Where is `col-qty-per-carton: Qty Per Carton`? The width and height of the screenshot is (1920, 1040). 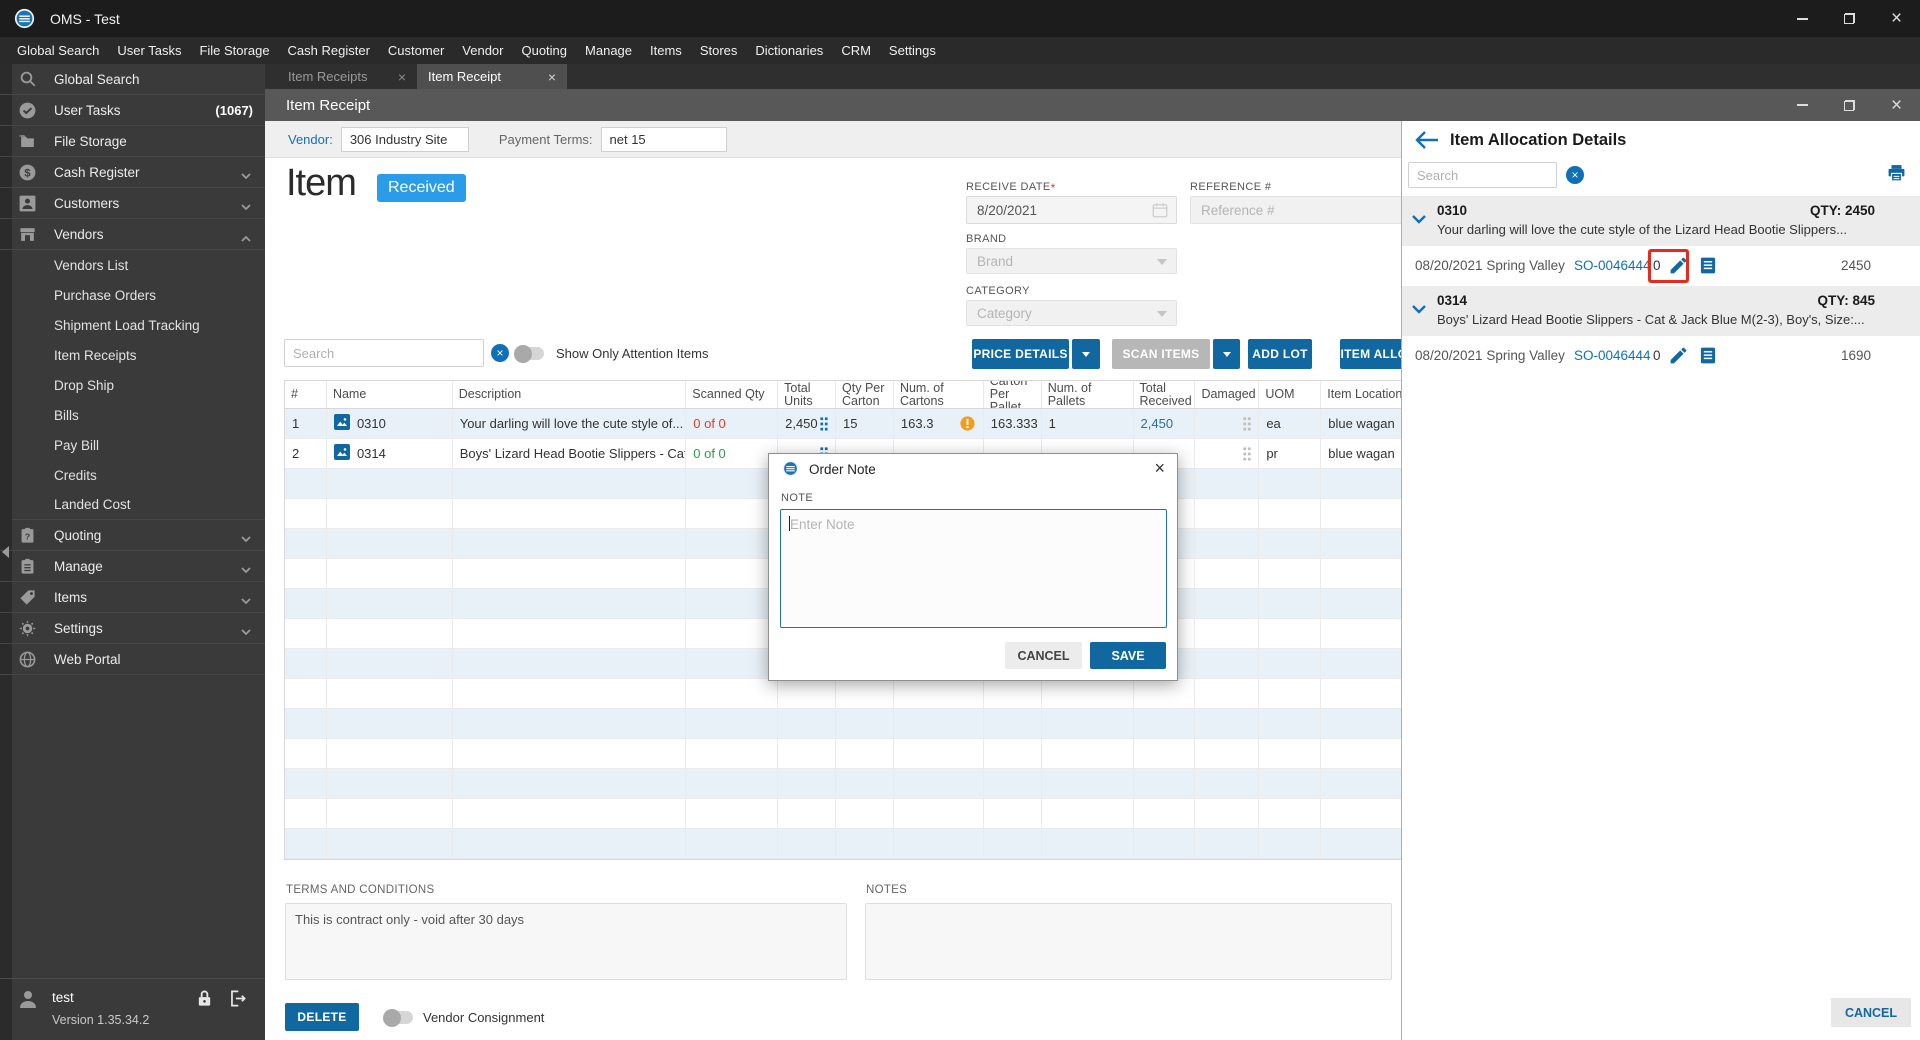
col-qty-per-carton: Qty Per Carton is located at coordinates (865, 394).